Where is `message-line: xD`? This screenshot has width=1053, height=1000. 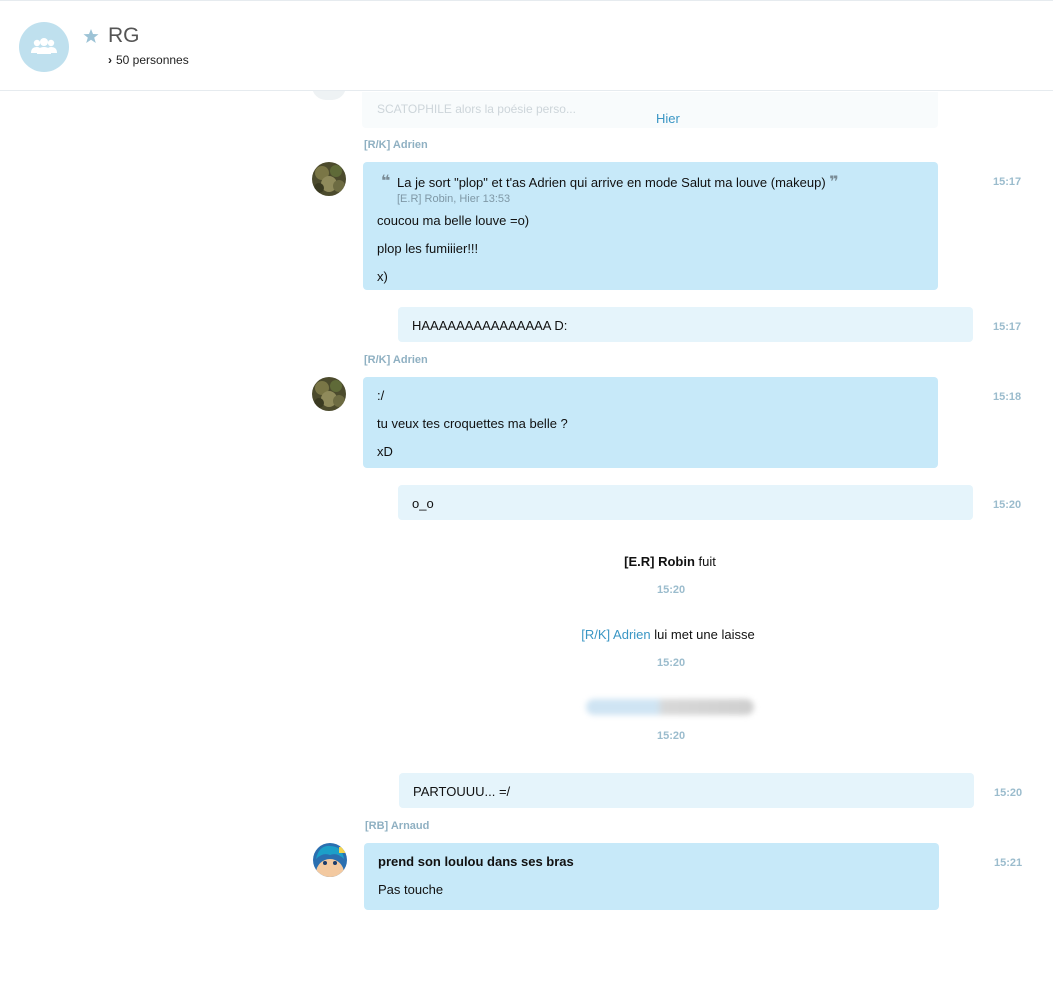 message-line: xD is located at coordinates (385, 451).